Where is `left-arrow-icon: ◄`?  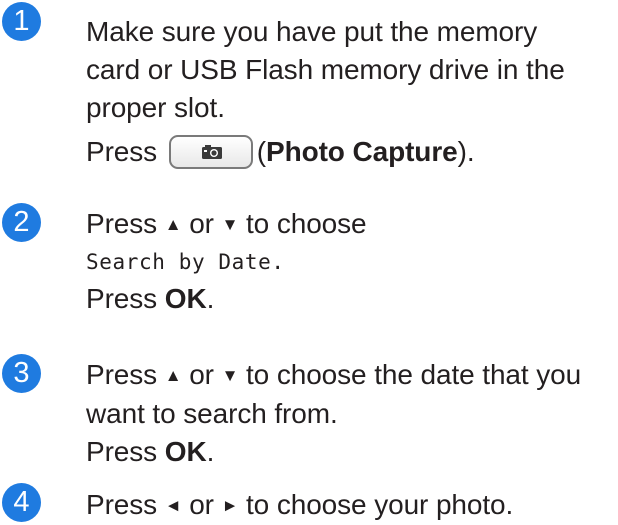
left-arrow-icon: ◄ is located at coordinates (173, 505).